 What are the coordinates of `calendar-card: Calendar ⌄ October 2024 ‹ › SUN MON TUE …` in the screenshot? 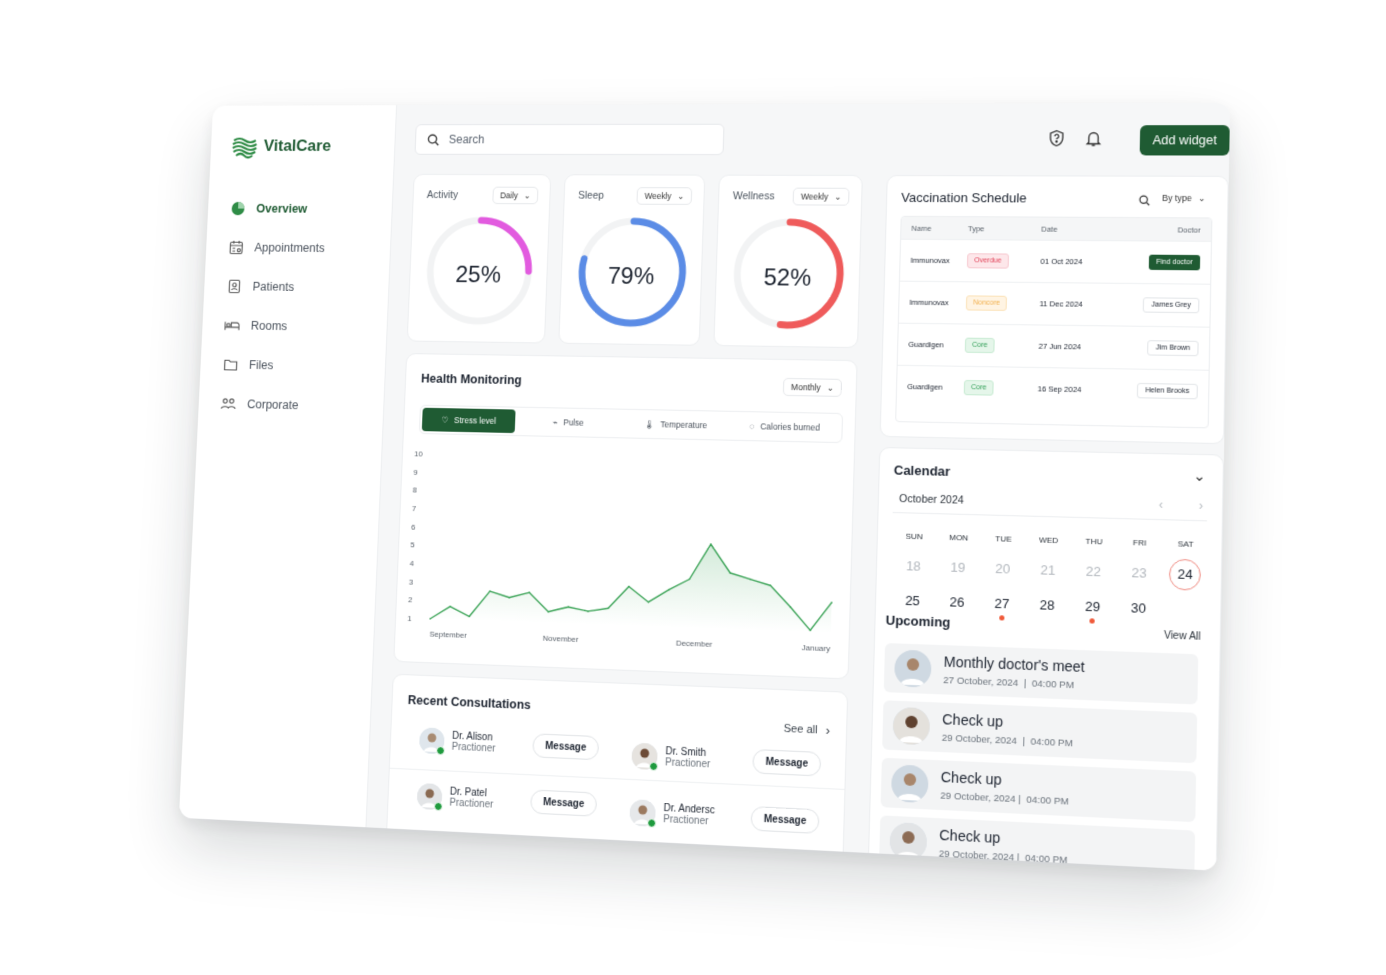 It's located at (1046, 658).